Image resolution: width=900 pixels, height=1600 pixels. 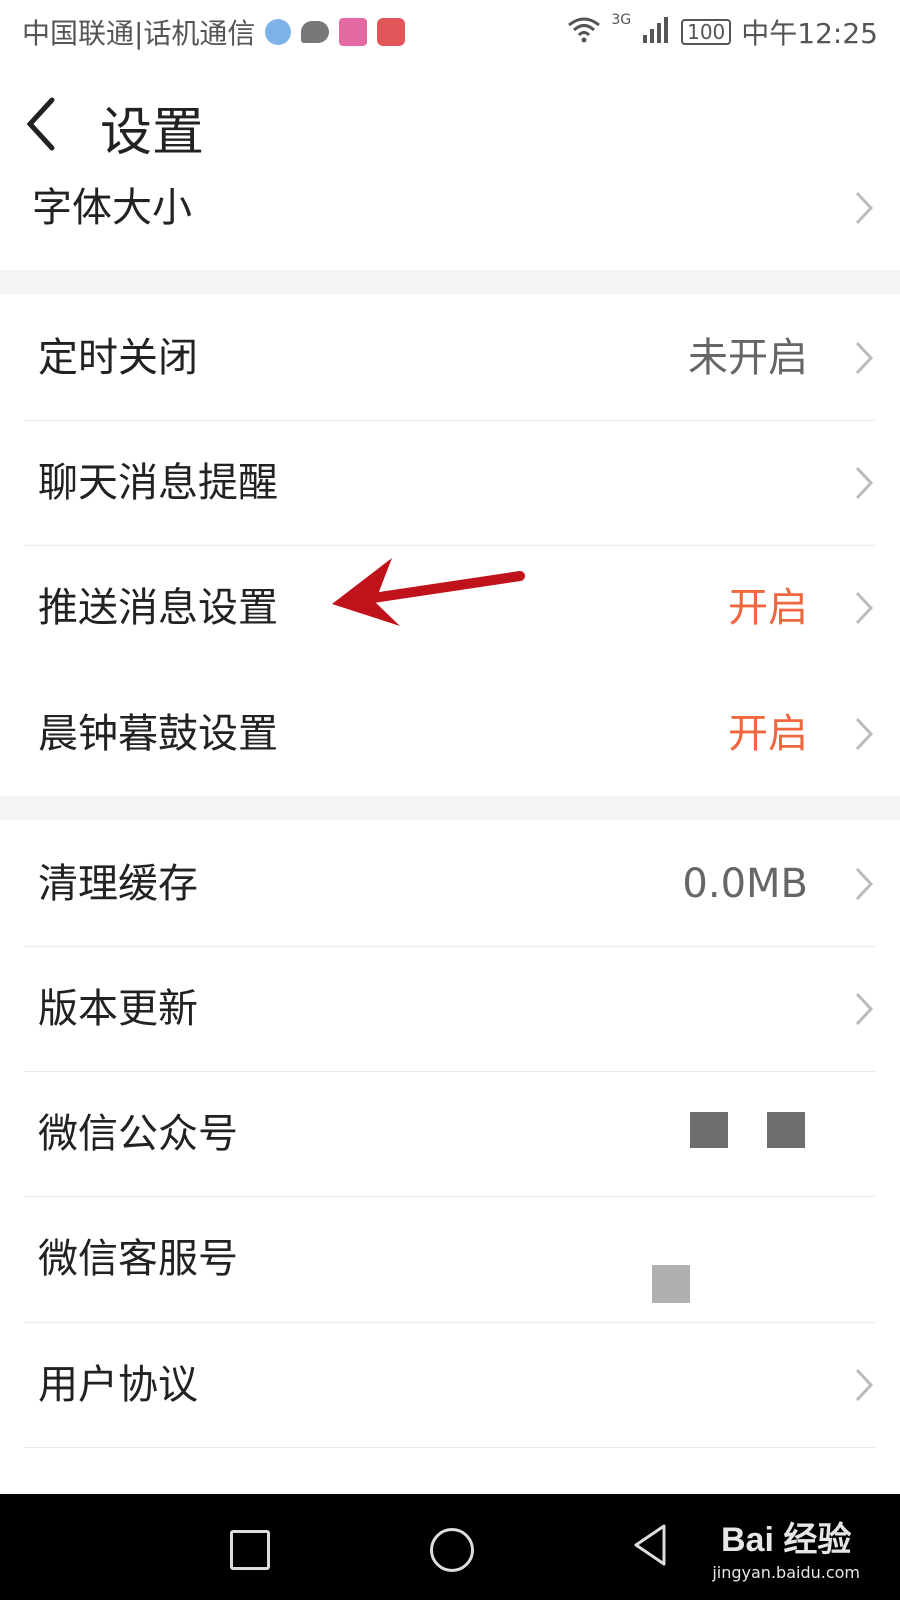 I want to click on wifi-icon, so click(x=584, y=32).